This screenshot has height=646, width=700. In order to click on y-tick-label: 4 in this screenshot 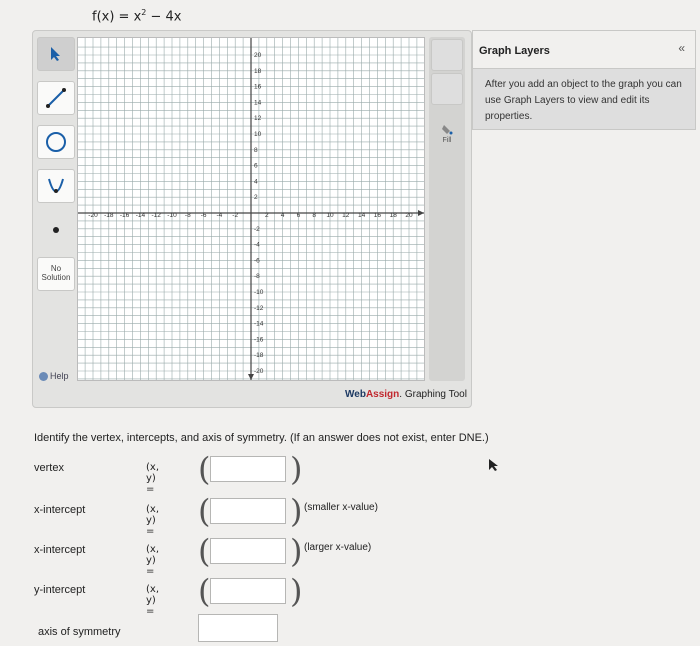, I will do `click(256, 181)`.